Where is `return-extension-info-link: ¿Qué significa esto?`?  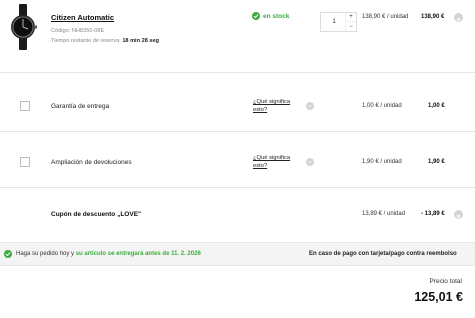 return-extension-info-link: ¿Qué significa esto? is located at coordinates (278, 162).